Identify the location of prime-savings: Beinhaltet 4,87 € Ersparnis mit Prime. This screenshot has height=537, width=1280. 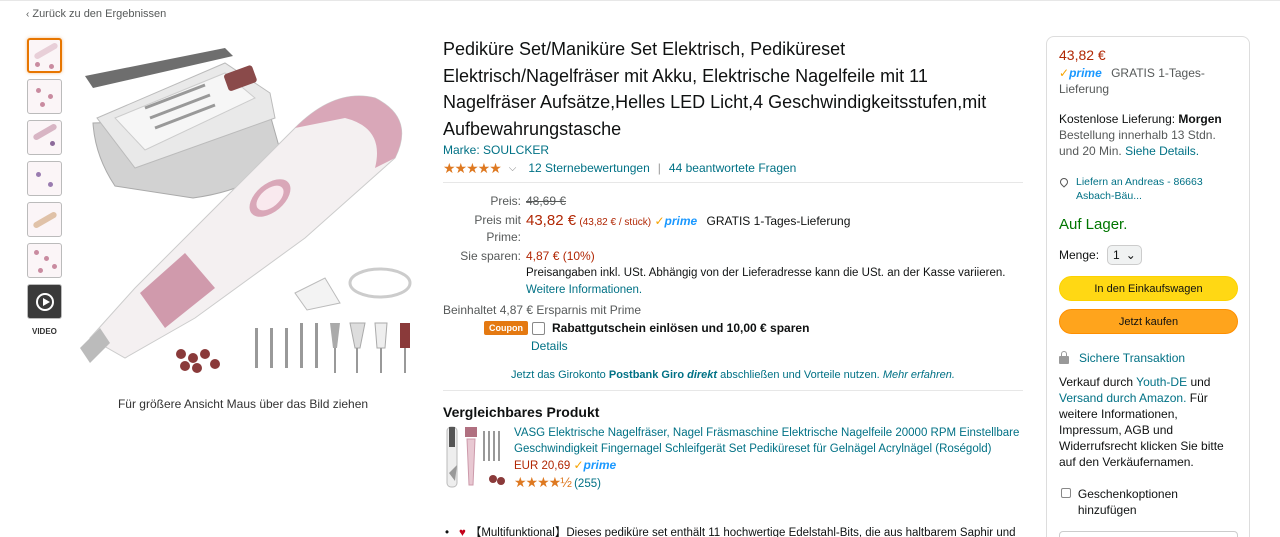
(542, 310).